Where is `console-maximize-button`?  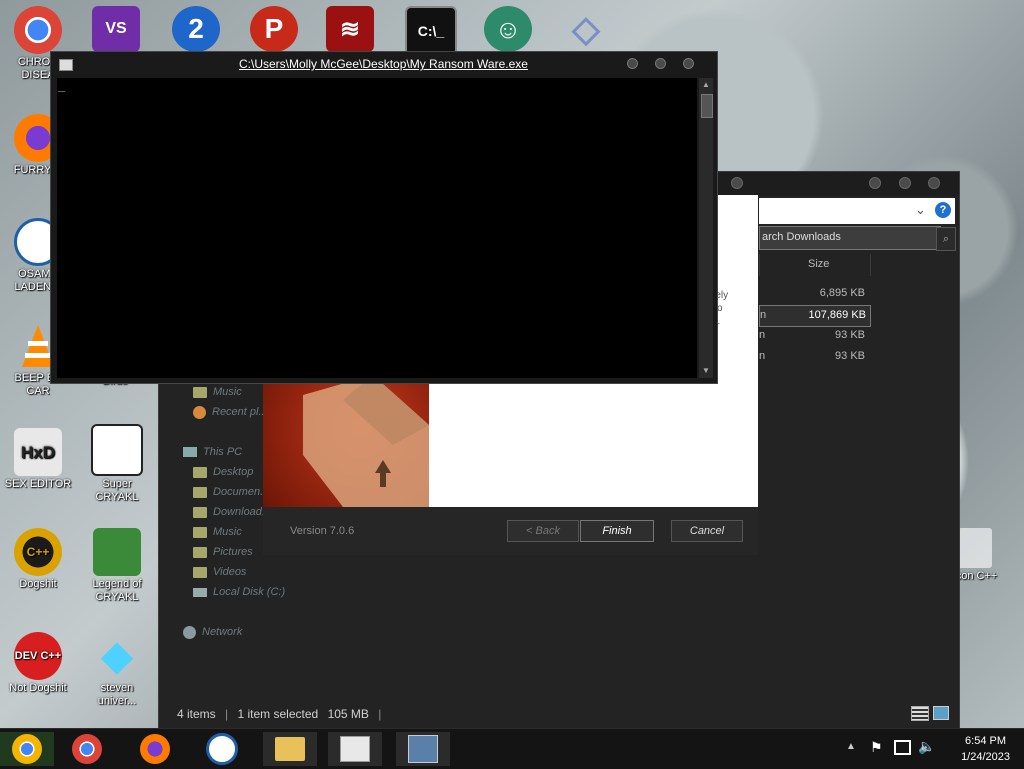 console-maximize-button is located at coordinates (660, 63).